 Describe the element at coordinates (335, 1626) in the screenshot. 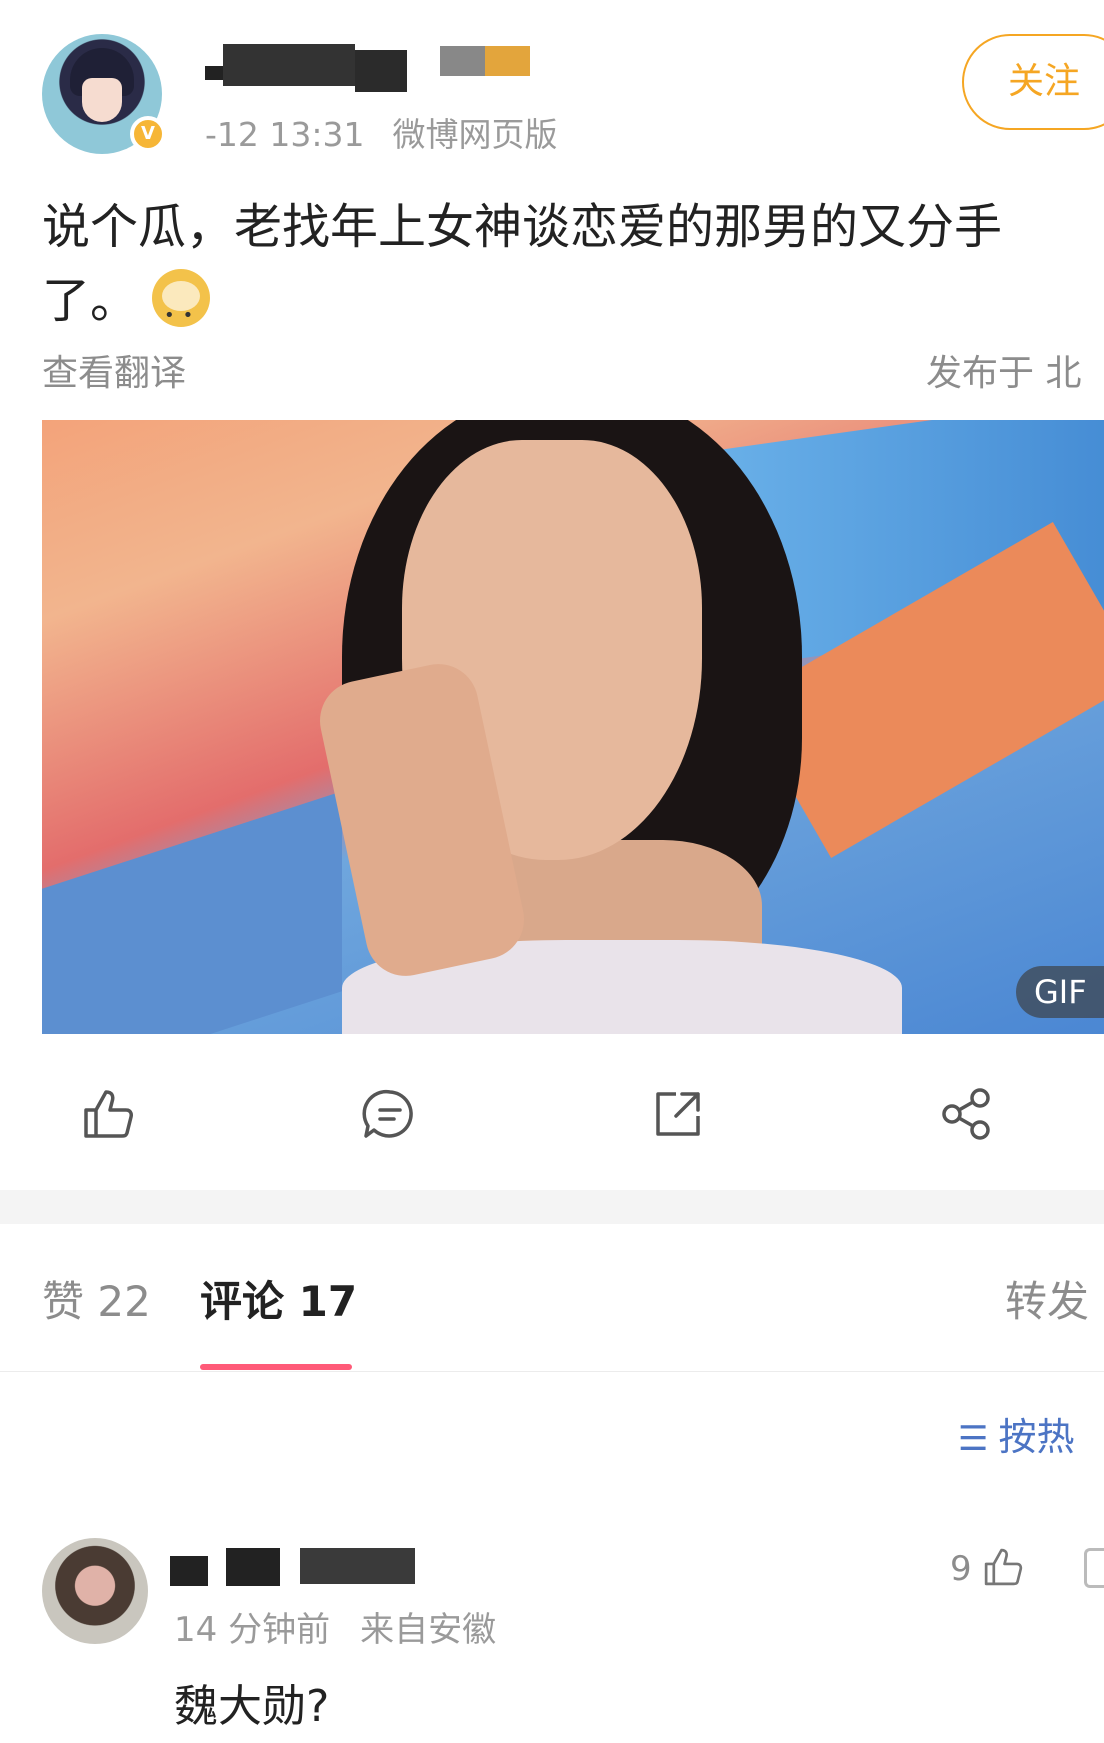

I see `comment-meta: 14 分钟前 来自安徽` at that location.